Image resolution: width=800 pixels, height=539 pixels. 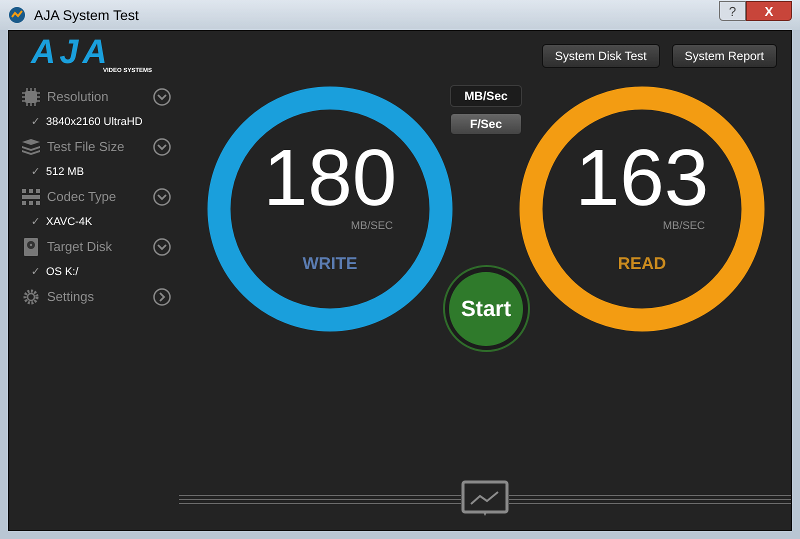 What do you see at coordinates (31, 147) in the screenshot?
I see `layers-icon` at bounding box center [31, 147].